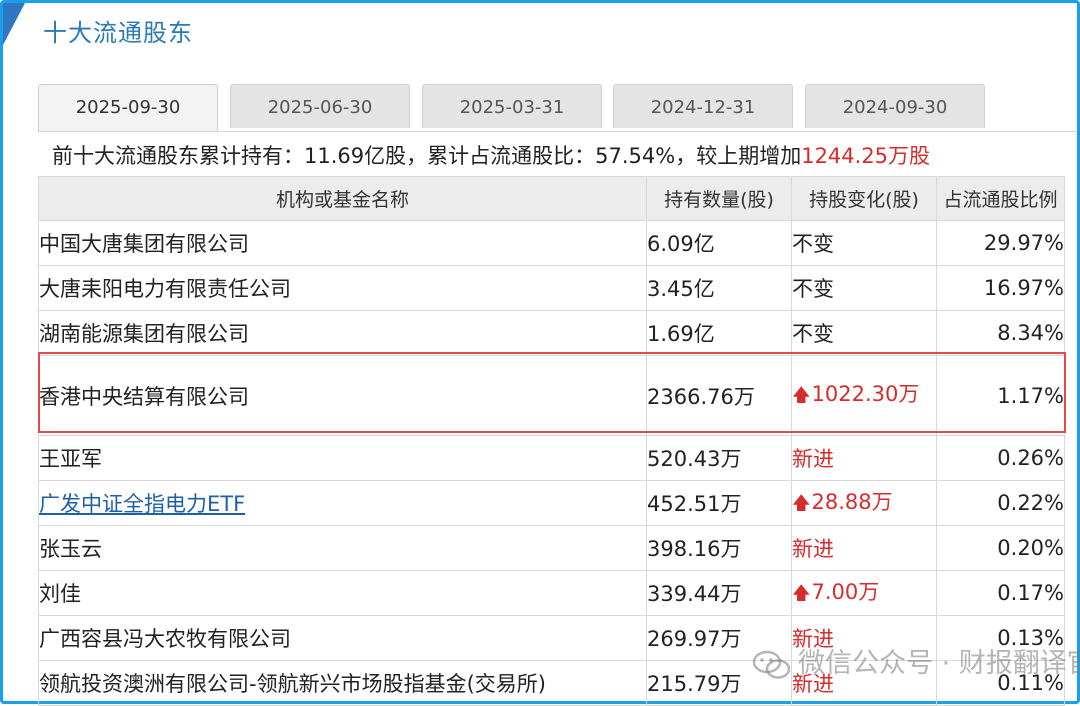 The width and height of the screenshot is (1080, 706). Describe the element at coordinates (771, 664) in the screenshot. I see `wechat-icon` at that location.